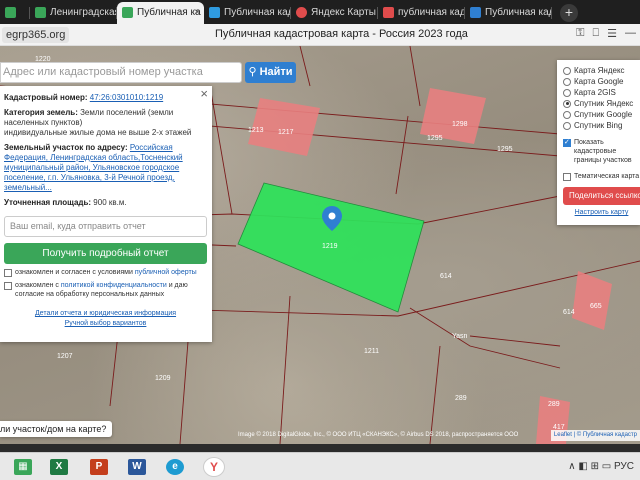  Describe the element at coordinates (607, 176) in the screenshot. I see `thematic-map-label: Тематическая карта` at that location.